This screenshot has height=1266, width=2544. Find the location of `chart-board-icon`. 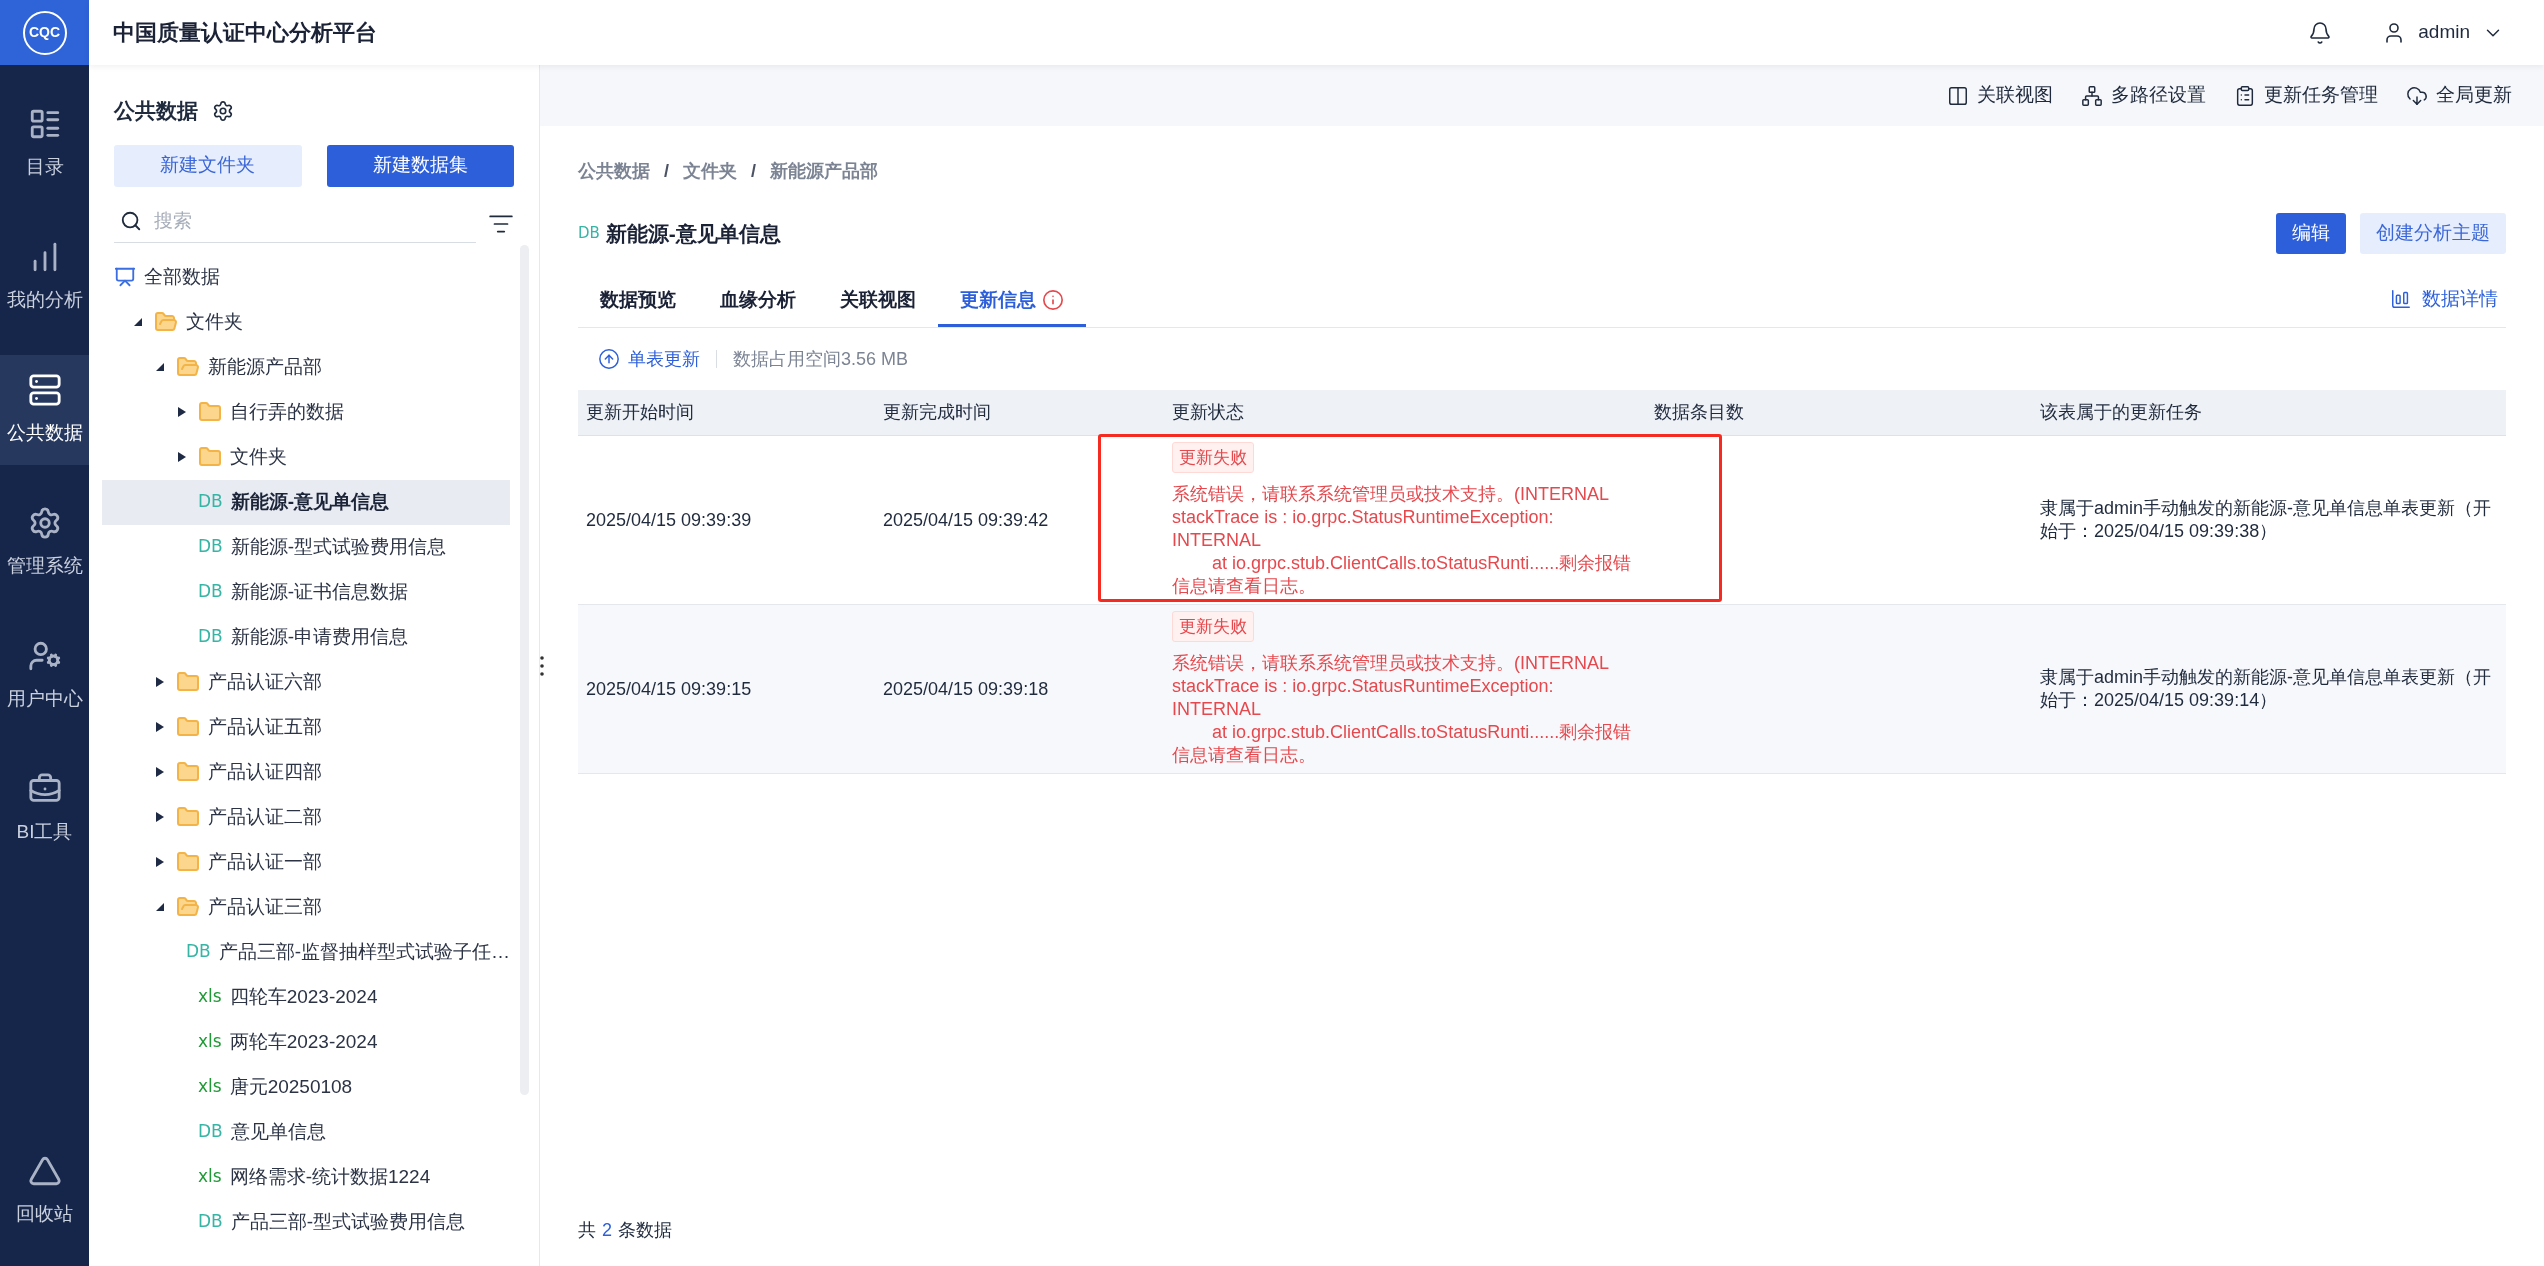

chart-board-icon is located at coordinates (125, 277).